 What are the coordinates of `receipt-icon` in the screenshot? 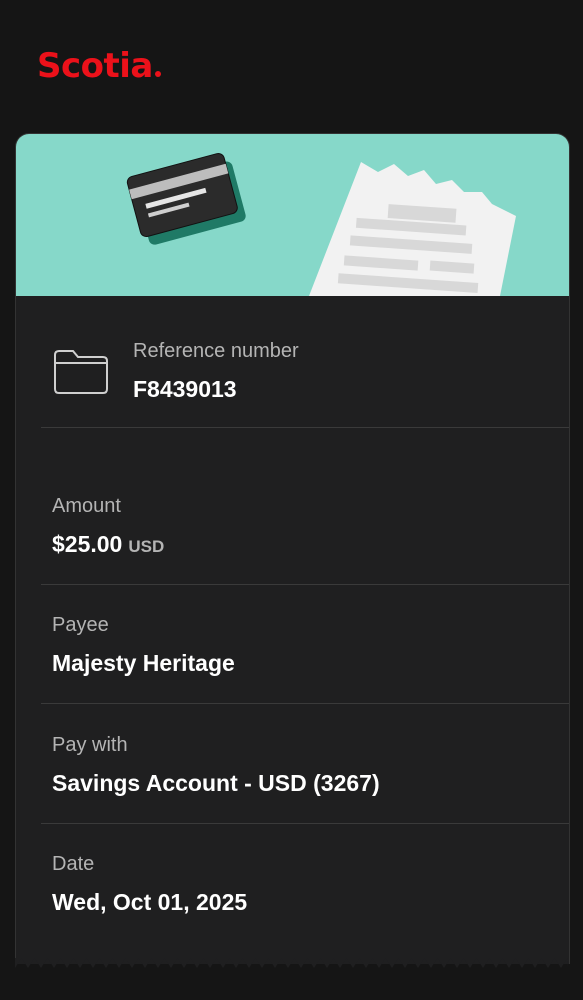 It's located at (412, 229).